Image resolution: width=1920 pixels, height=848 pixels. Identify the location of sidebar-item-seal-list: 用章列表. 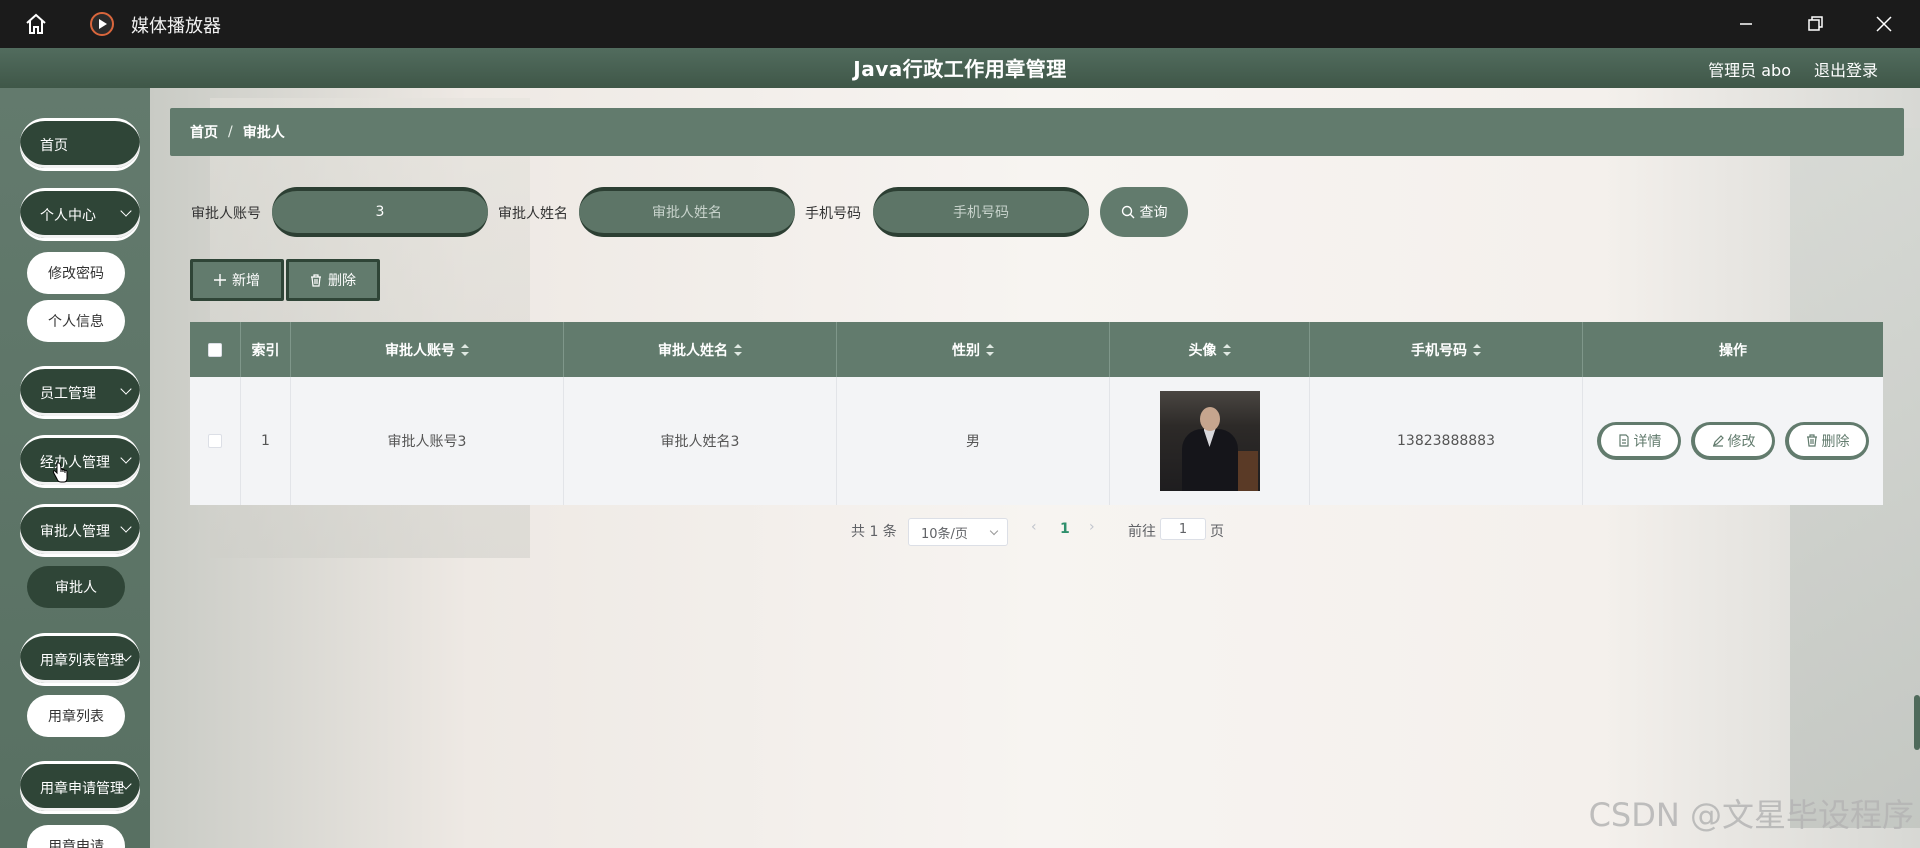
(76, 716).